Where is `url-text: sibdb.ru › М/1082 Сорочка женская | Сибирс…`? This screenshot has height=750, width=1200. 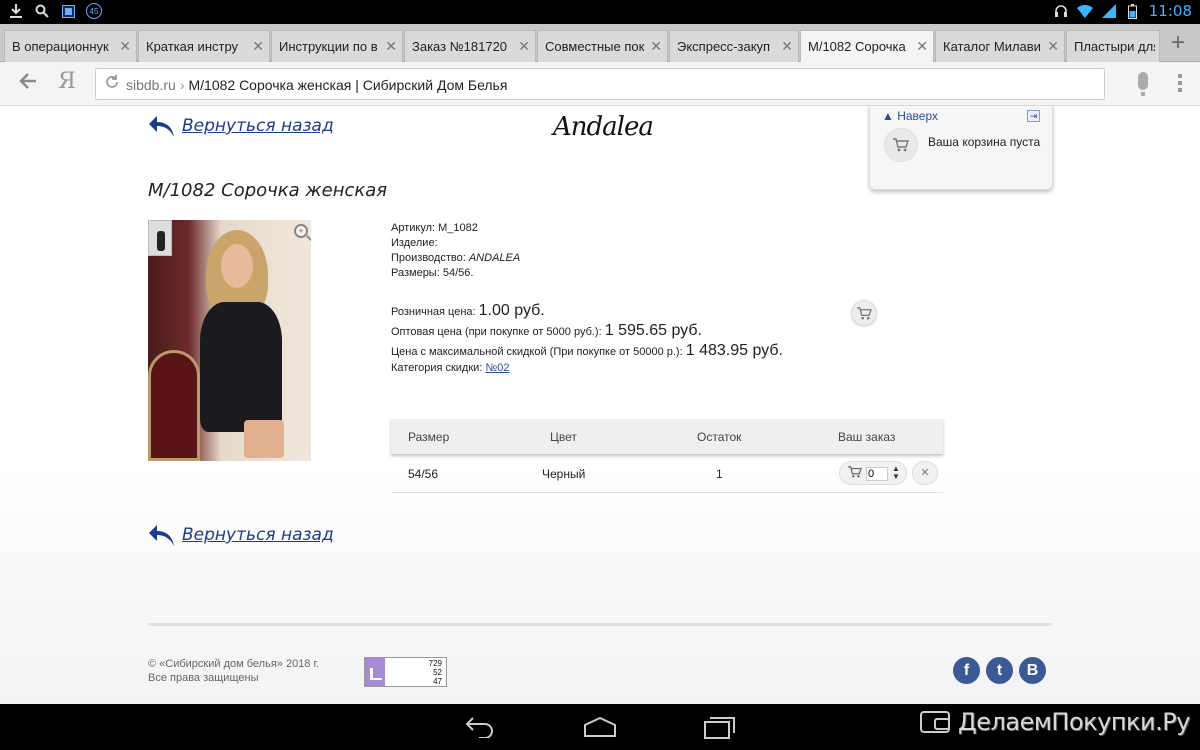
url-text: sibdb.ru › М/1082 Сорочка женская | Сибирс… is located at coordinates (316, 85).